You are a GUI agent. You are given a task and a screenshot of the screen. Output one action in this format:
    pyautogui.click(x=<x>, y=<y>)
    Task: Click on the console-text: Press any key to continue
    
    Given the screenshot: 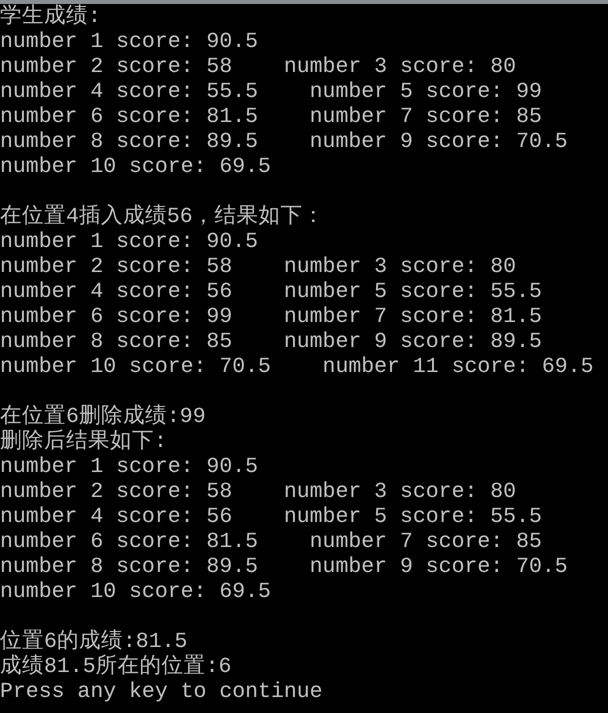 What is the action you would take?
    pyautogui.click(x=161, y=692)
    